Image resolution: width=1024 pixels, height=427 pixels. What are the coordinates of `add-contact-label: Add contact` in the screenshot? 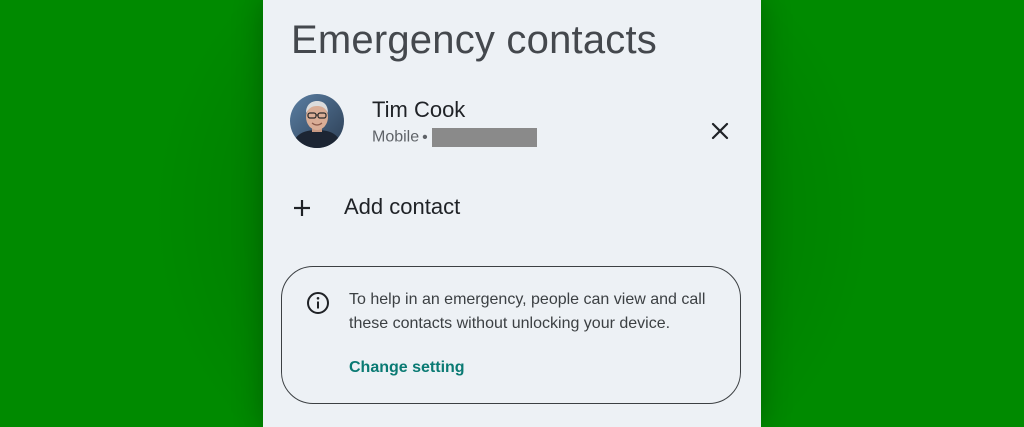 It's located at (402, 206).